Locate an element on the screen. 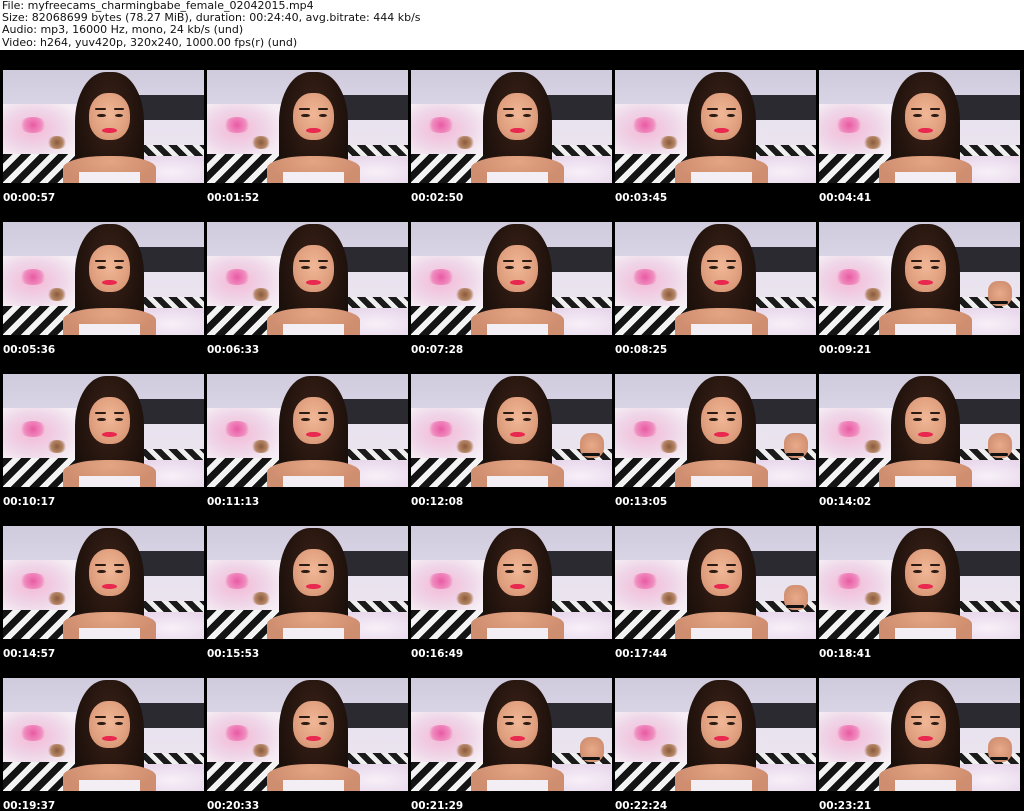 Image resolution: width=1024 pixels, height=811 pixels. frame-timestamp: 00:18:41 is located at coordinates (845, 654).